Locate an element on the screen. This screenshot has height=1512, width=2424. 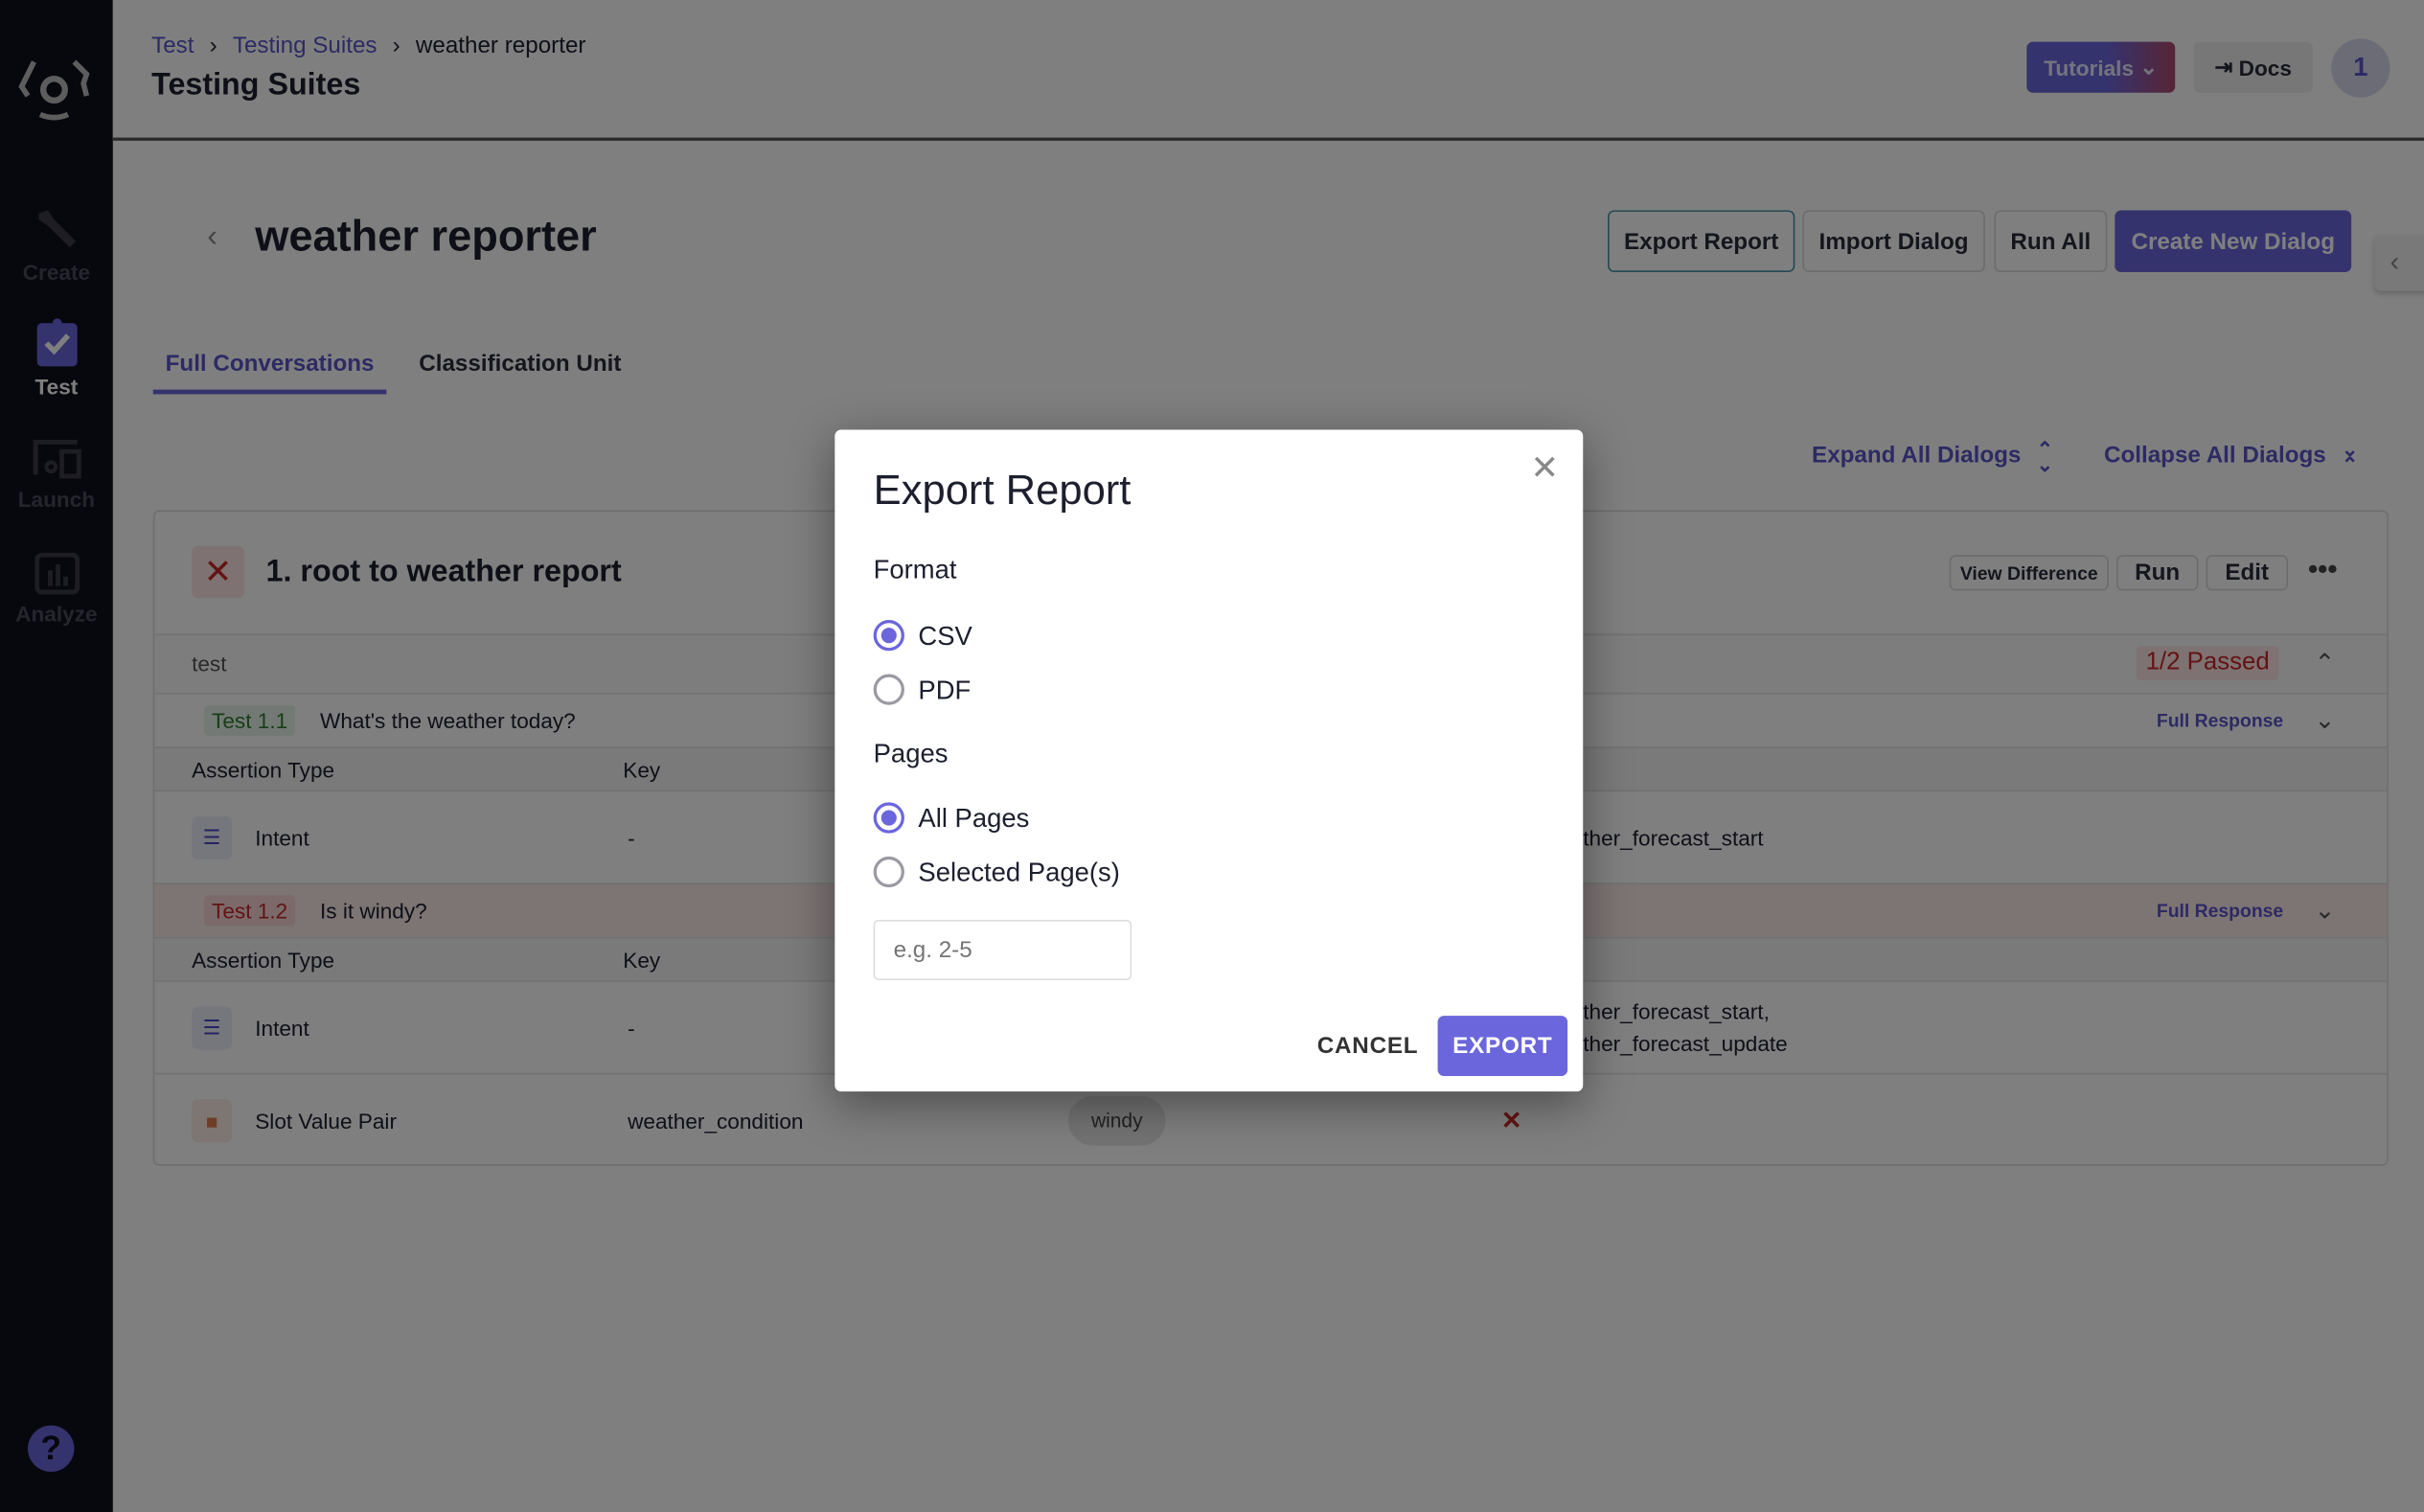
format-label: Format is located at coordinates (915, 569).